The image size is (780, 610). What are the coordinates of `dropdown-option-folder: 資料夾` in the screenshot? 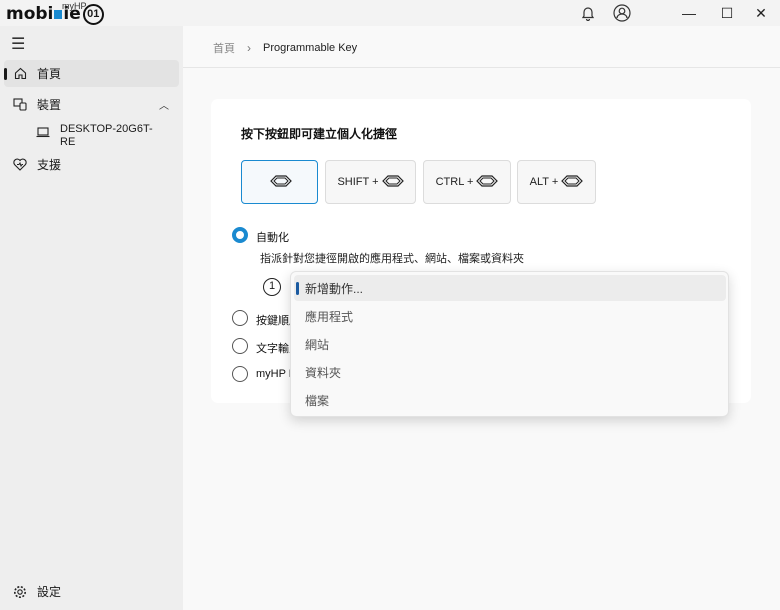 It's located at (510, 372).